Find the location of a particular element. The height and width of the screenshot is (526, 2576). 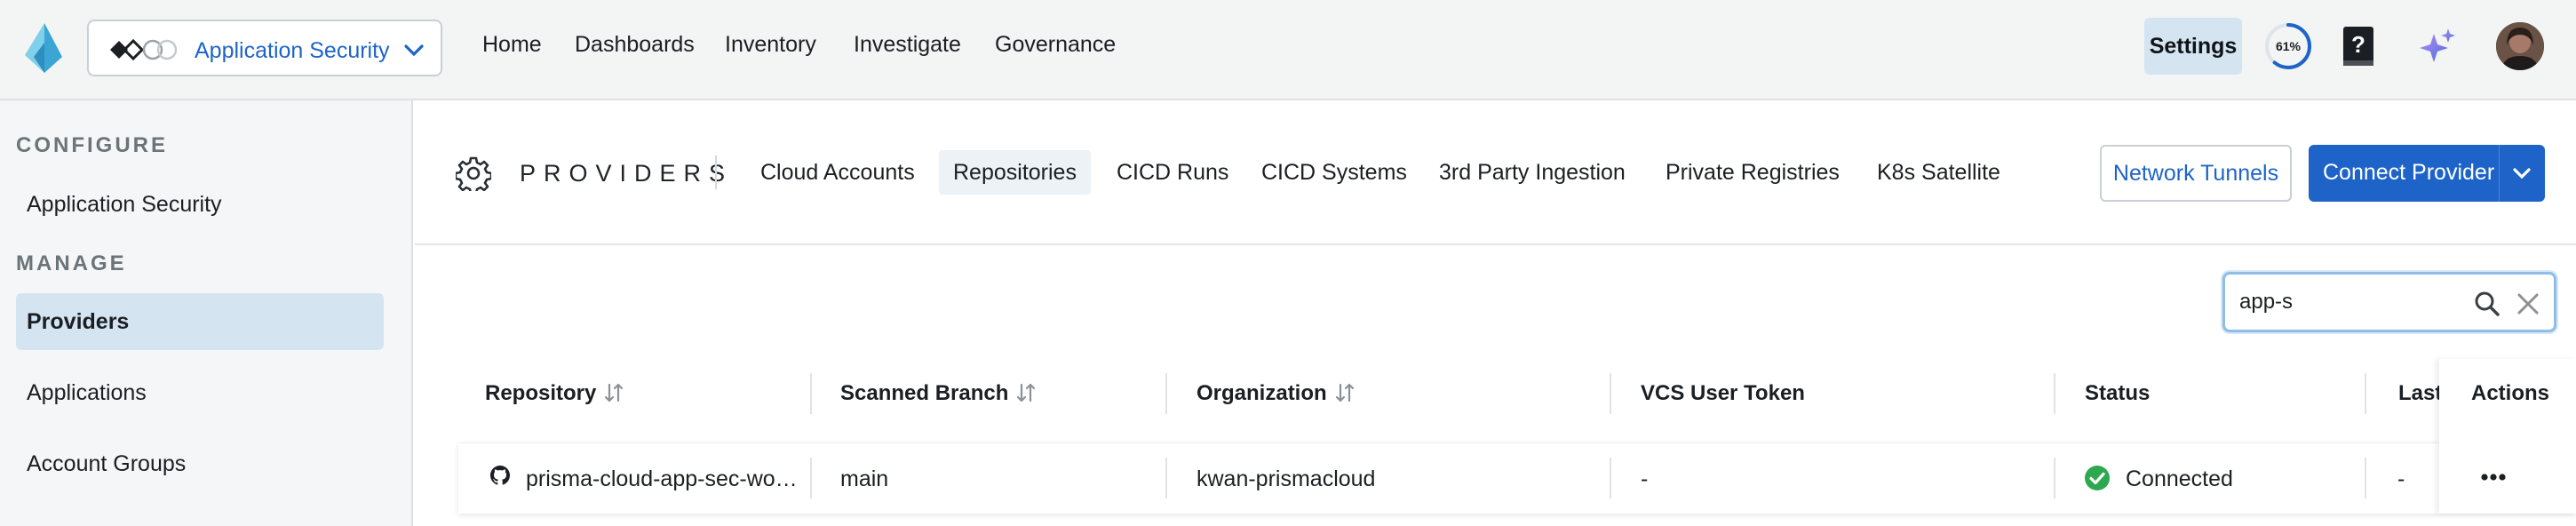

connect-provider-button: Connect Provider is located at coordinates (2427, 173).